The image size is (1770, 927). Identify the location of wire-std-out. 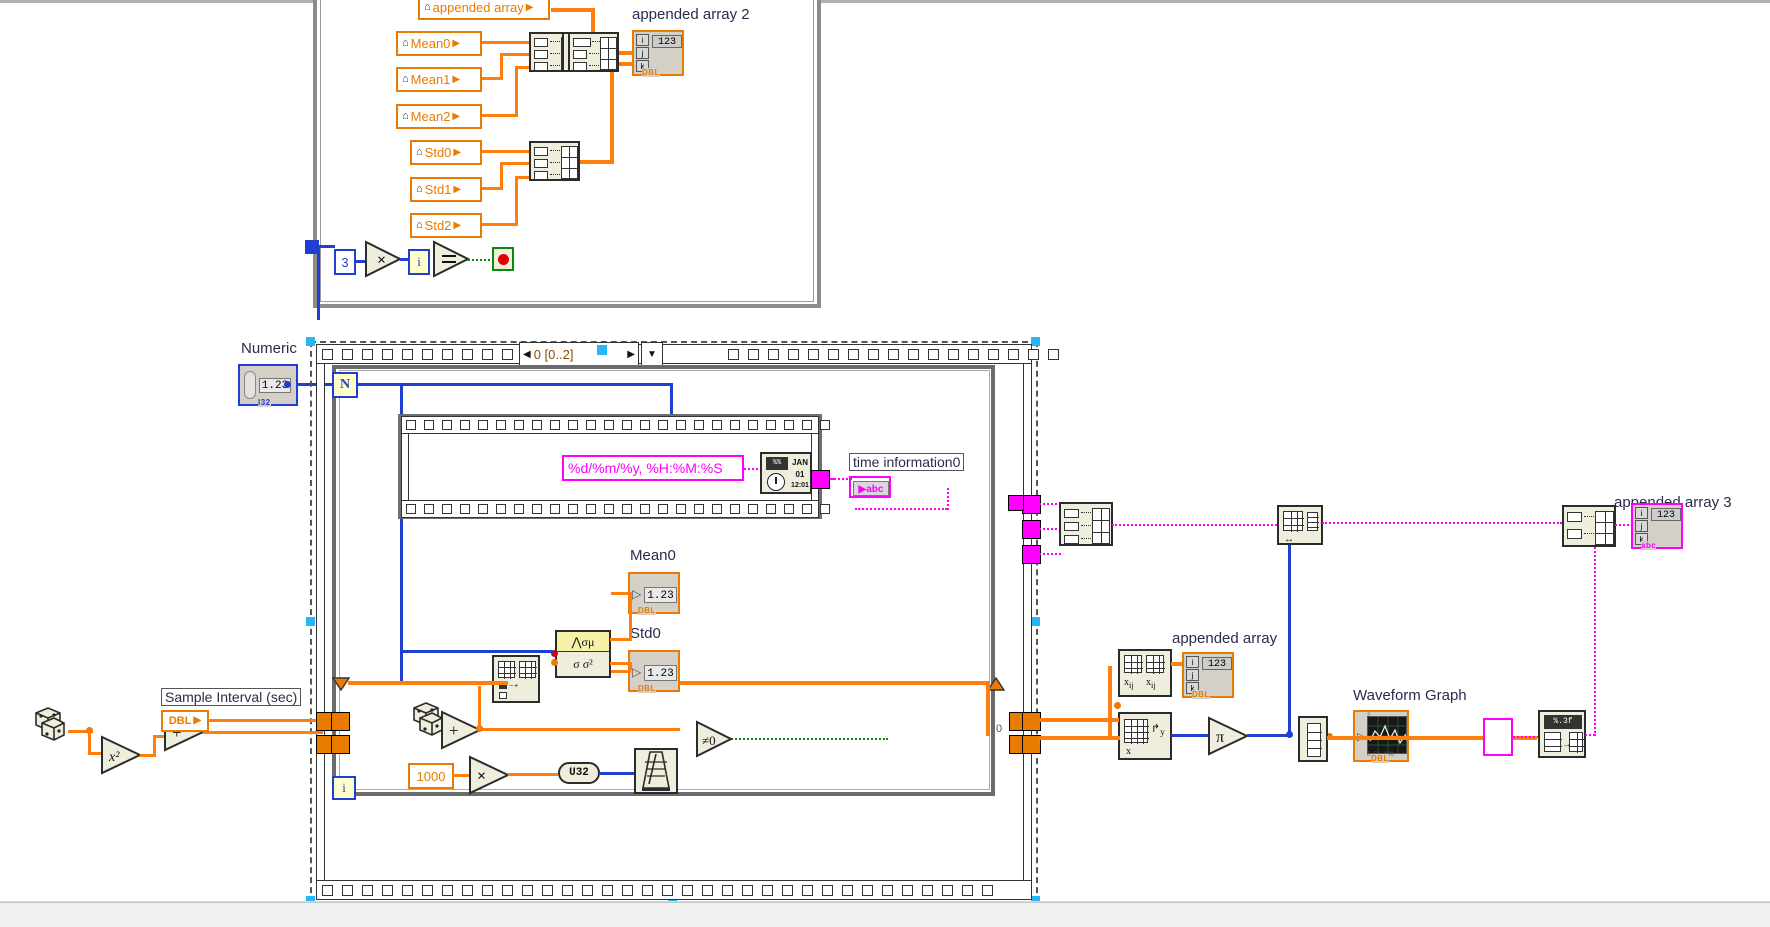
(596, 162).